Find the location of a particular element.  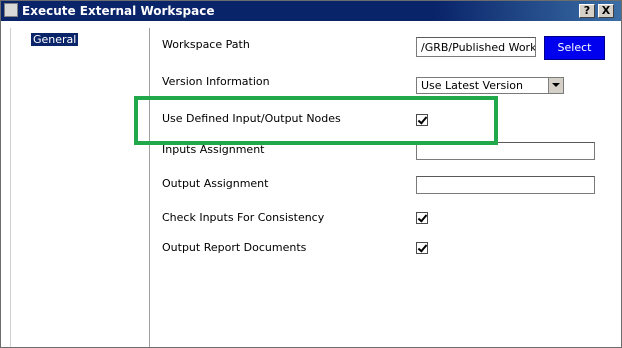

chevron-down-icon is located at coordinates (555, 85).